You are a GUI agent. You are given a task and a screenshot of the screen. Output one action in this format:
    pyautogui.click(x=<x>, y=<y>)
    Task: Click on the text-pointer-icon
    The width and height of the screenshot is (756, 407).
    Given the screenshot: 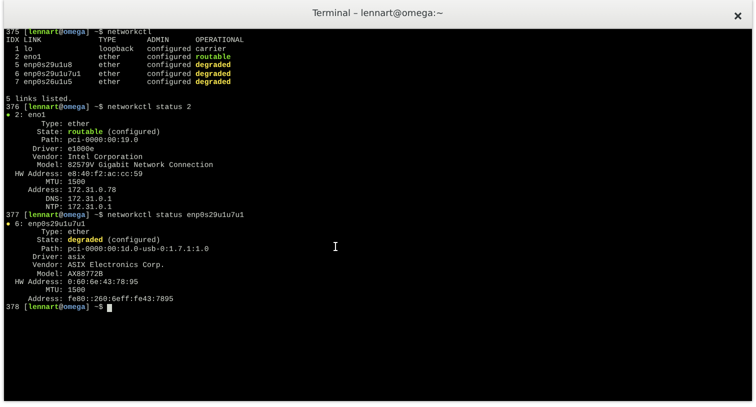 What is the action you would take?
    pyautogui.click(x=335, y=246)
    